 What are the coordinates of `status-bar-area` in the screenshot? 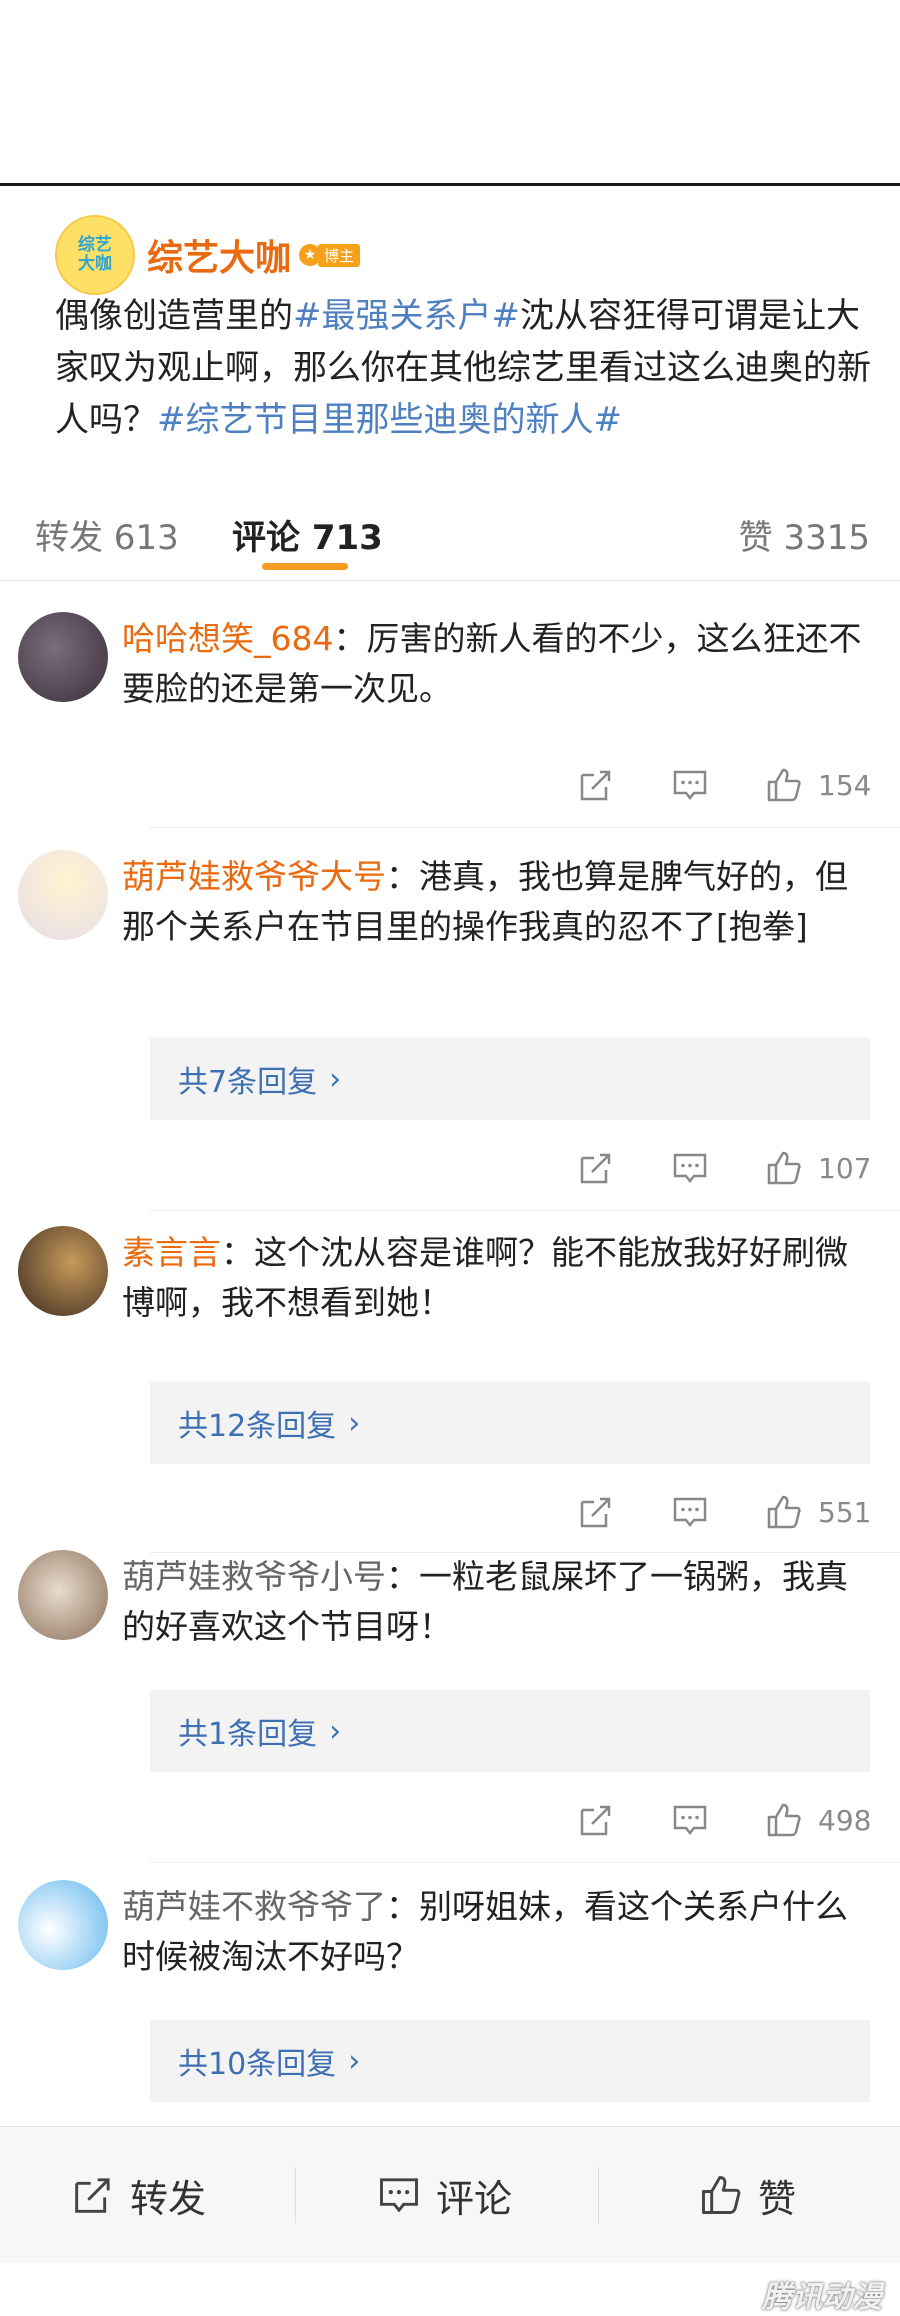 It's located at (450, 91).